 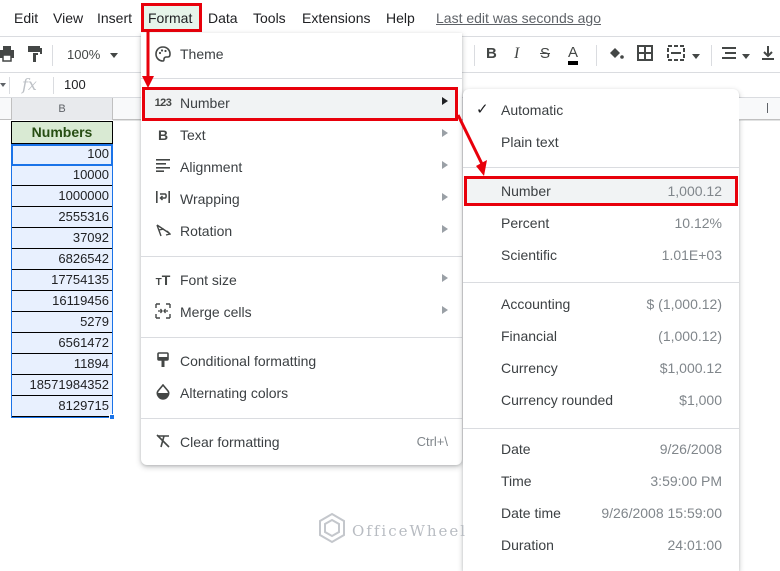 I want to click on toolbar-divider, so click(x=474, y=55).